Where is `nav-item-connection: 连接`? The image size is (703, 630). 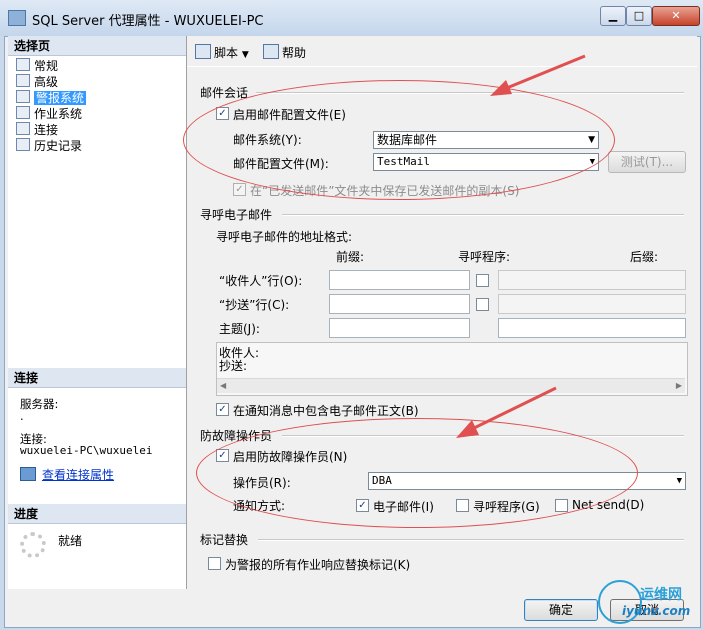
nav-item-connection: 连接 is located at coordinates (37, 130).